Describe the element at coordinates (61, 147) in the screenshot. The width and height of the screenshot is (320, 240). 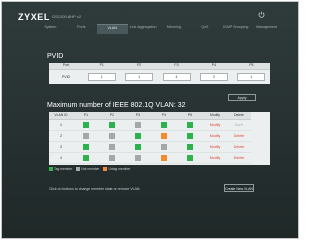
I see `vlan-id-cell: 3` at that location.